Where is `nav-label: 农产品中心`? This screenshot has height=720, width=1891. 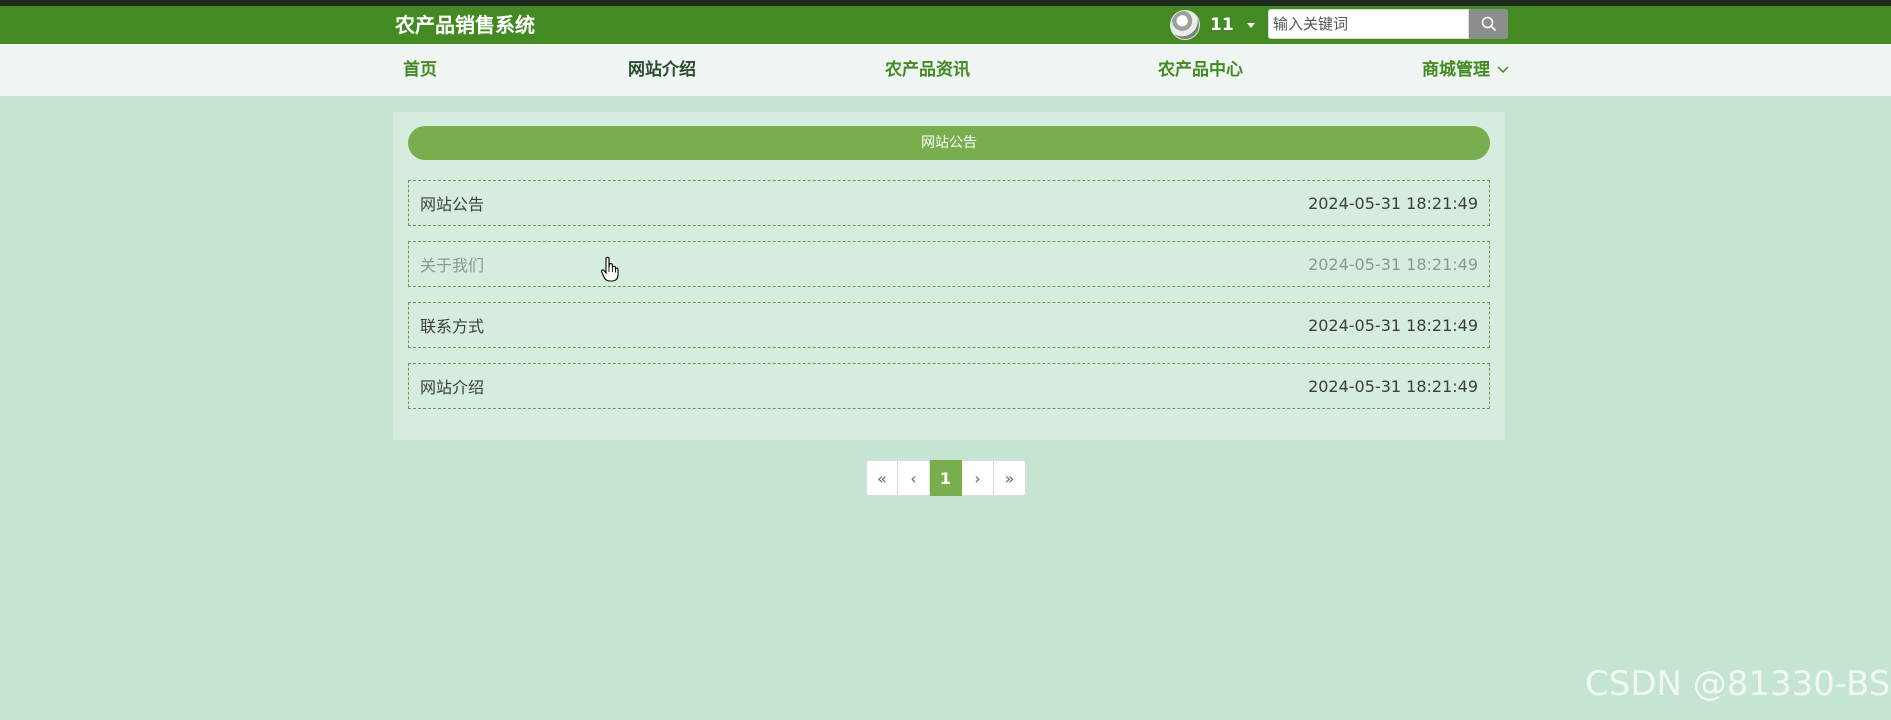
nav-label: 农产品中心 is located at coordinates (1200, 70).